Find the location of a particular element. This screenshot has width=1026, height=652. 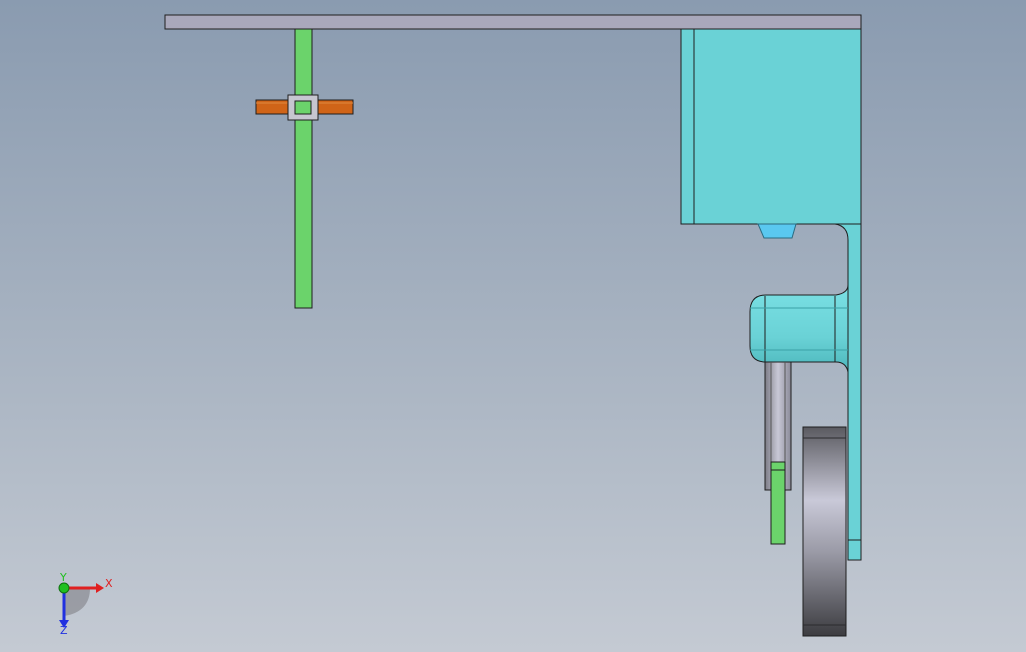

nozzle is located at coordinates (777, 231).